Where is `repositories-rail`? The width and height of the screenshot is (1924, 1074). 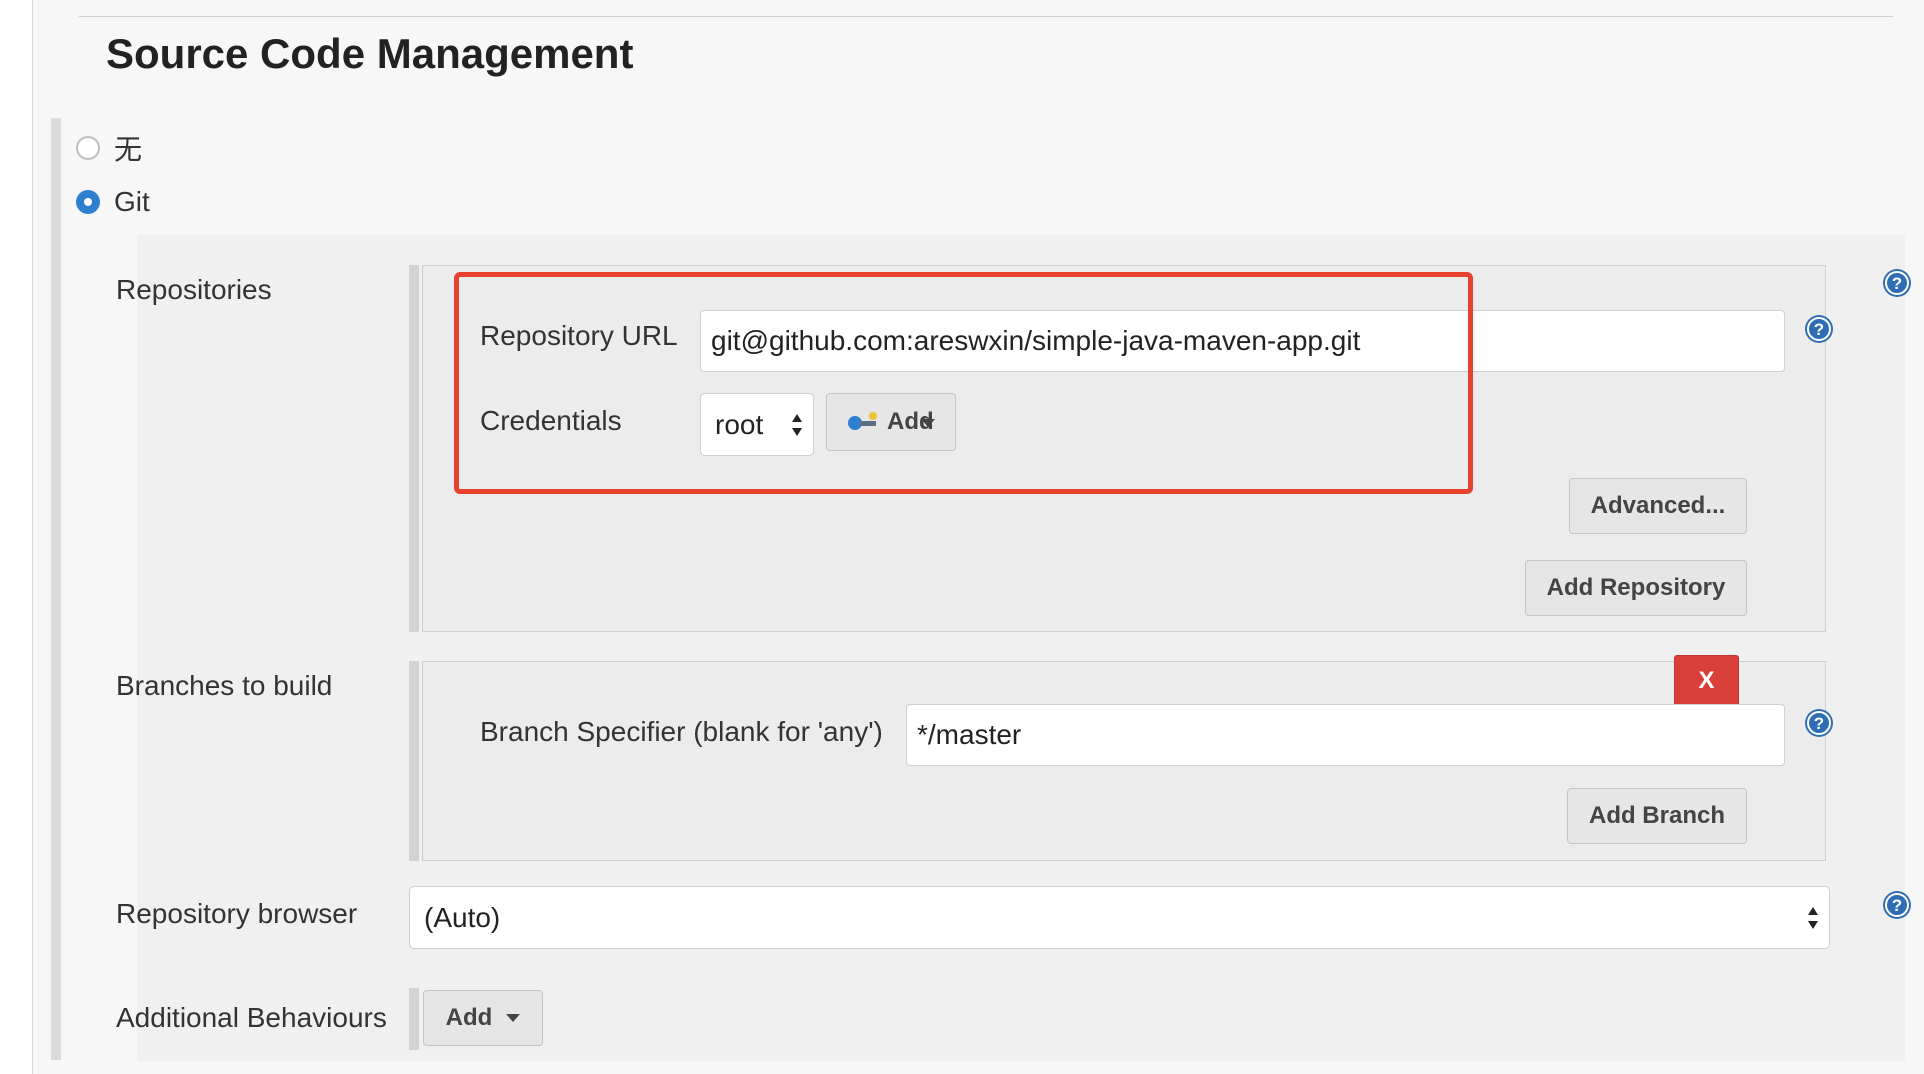 repositories-rail is located at coordinates (414, 448).